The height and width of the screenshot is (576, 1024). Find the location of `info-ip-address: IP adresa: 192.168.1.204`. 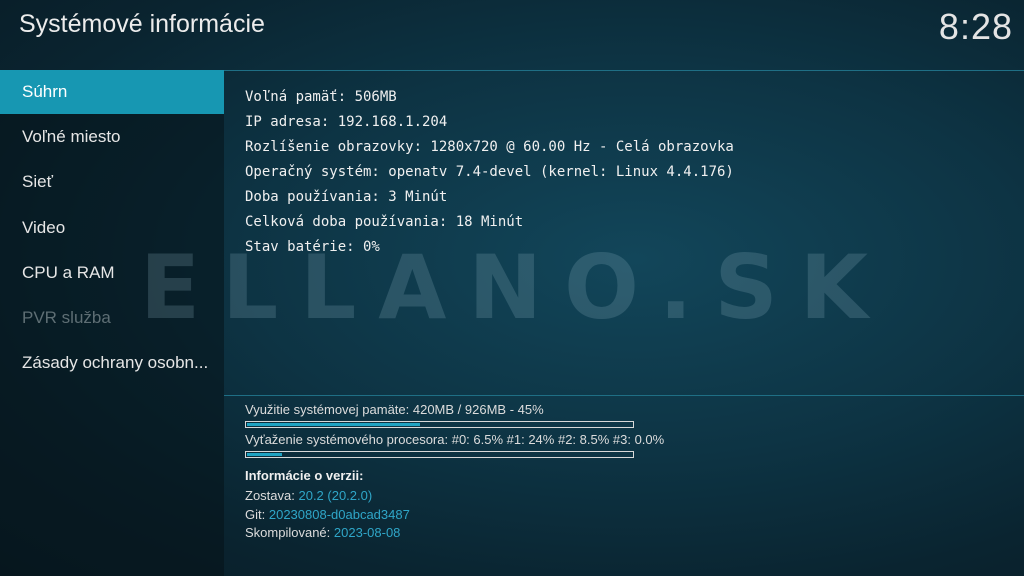

info-ip-address: IP adresa: 192.168.1.204 is located at coordinates (346, 122).